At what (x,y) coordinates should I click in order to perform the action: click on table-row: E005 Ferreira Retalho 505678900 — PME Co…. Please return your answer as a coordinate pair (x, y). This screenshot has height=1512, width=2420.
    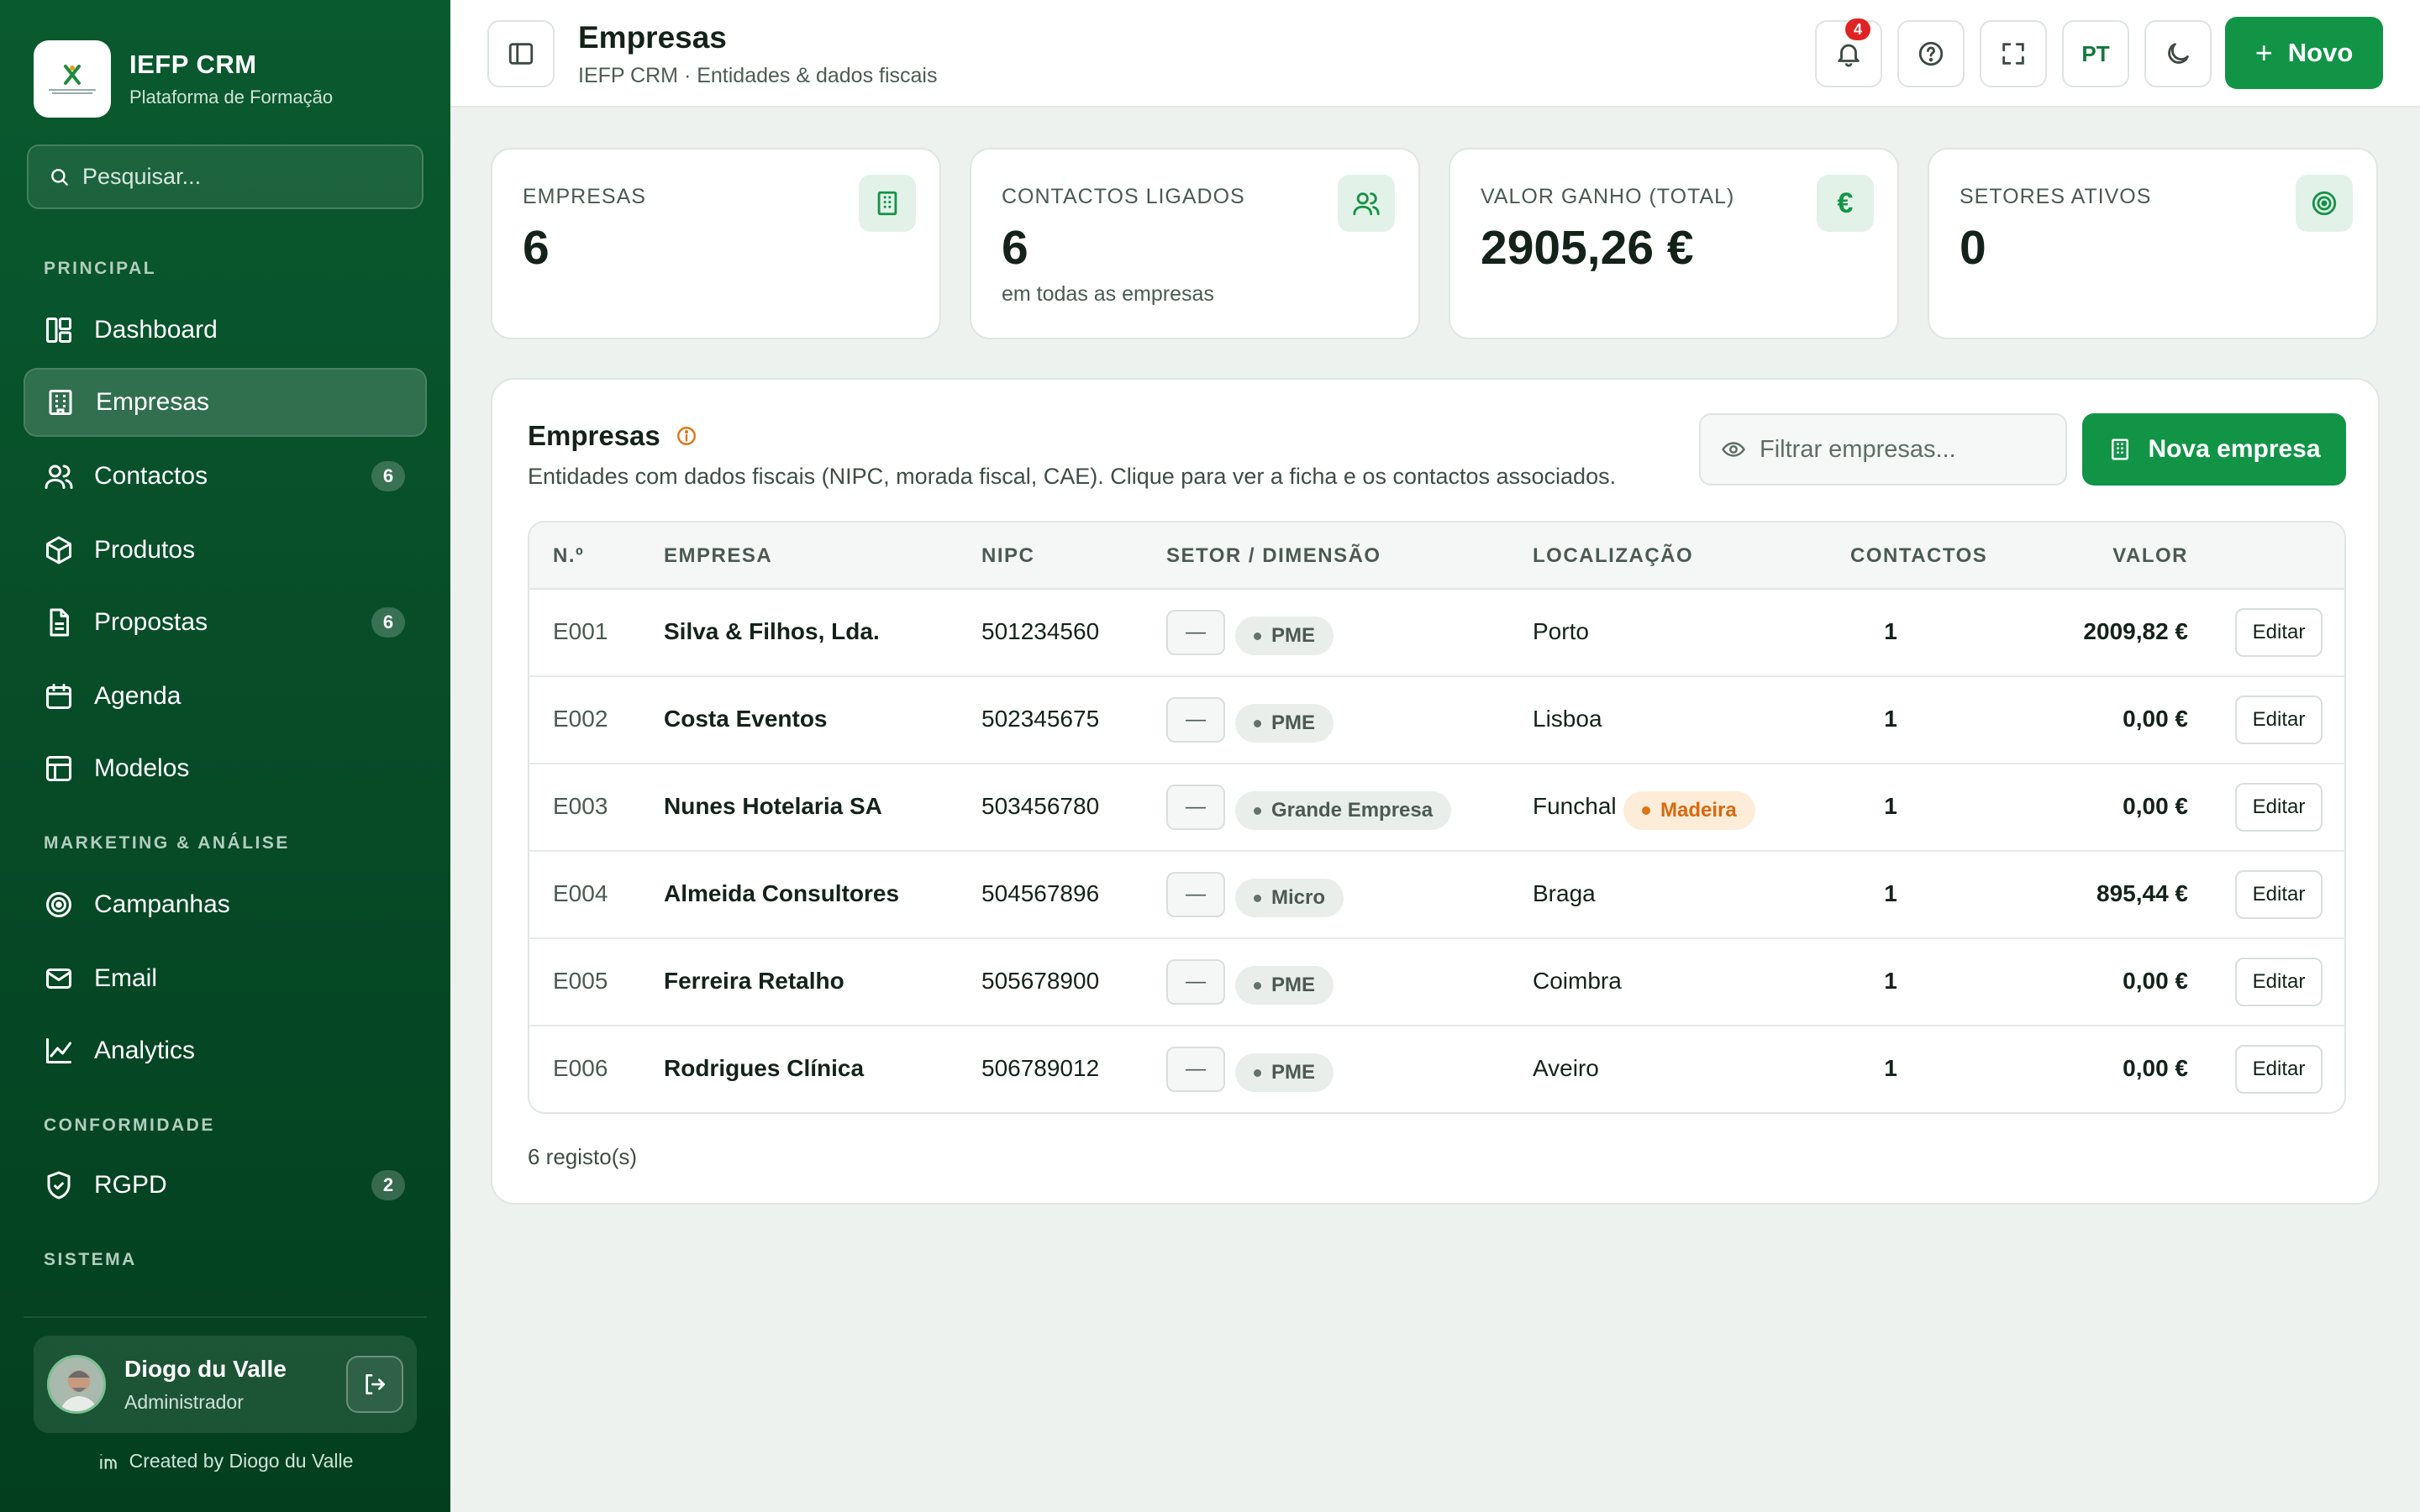
    Looking at the image, I should click on (1437, 982).